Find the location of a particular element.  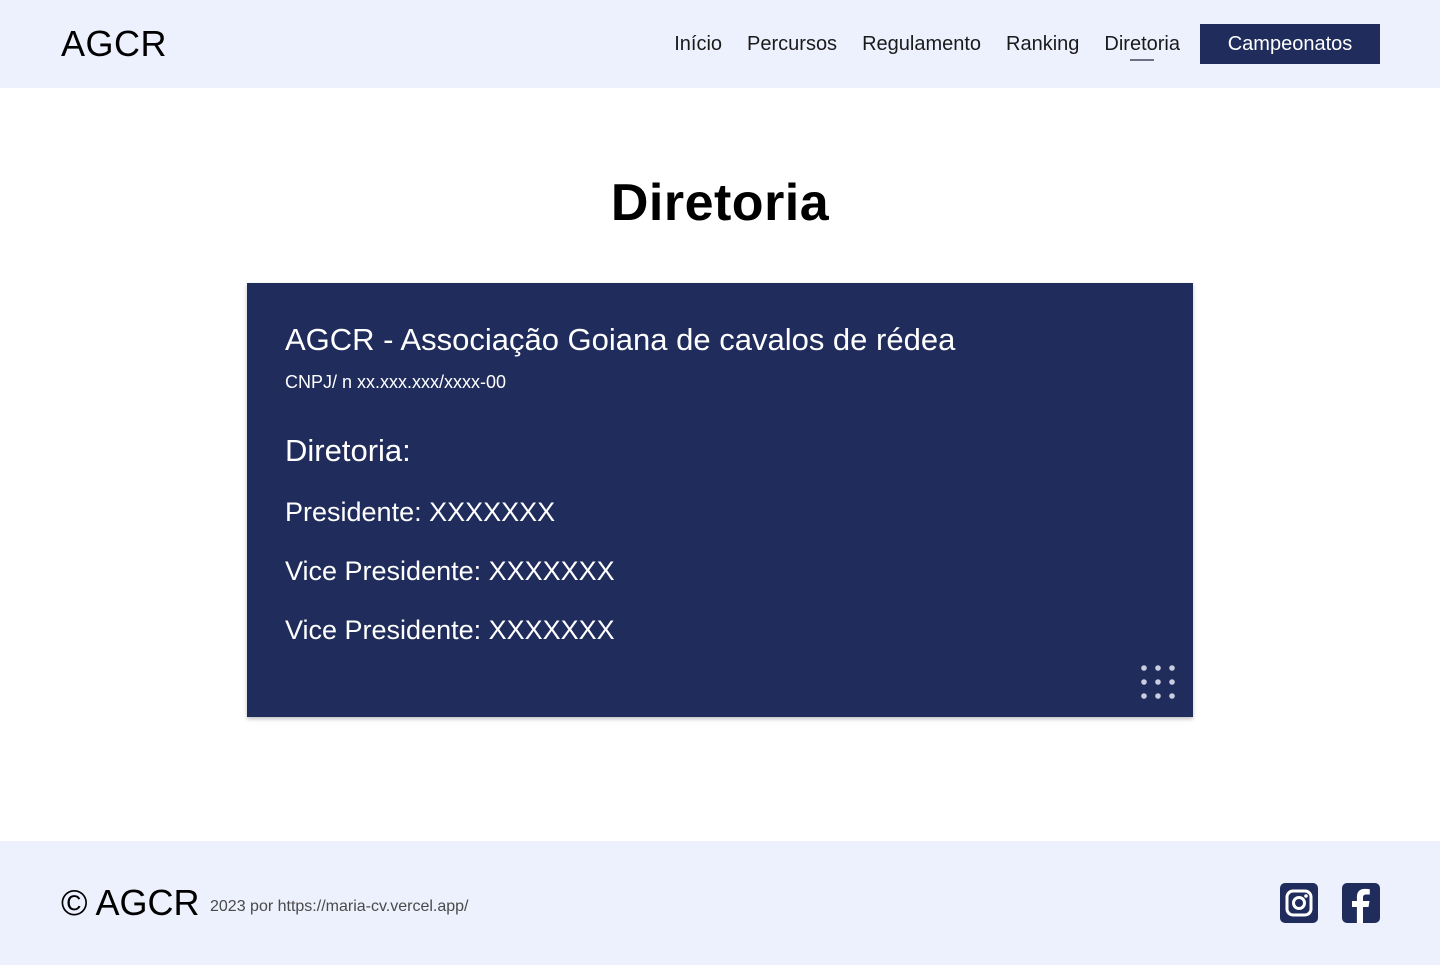

campeonatos-button: Campeonatos is located at coordinates (1290, 44).